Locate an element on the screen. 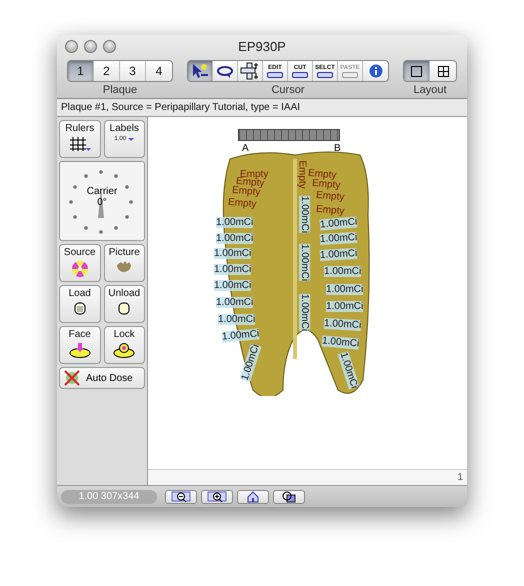 The height and width of the screenshot is (586, 524). carrier-angle: 0° is located at coordinates (102, 202).